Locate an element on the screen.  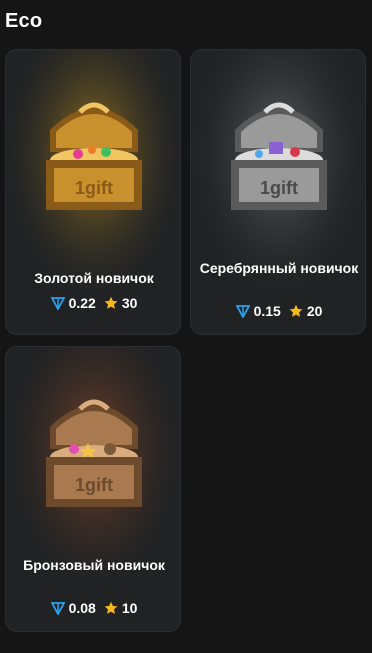
ton-price-value: 0.15 is located at coordinates (267, 311).